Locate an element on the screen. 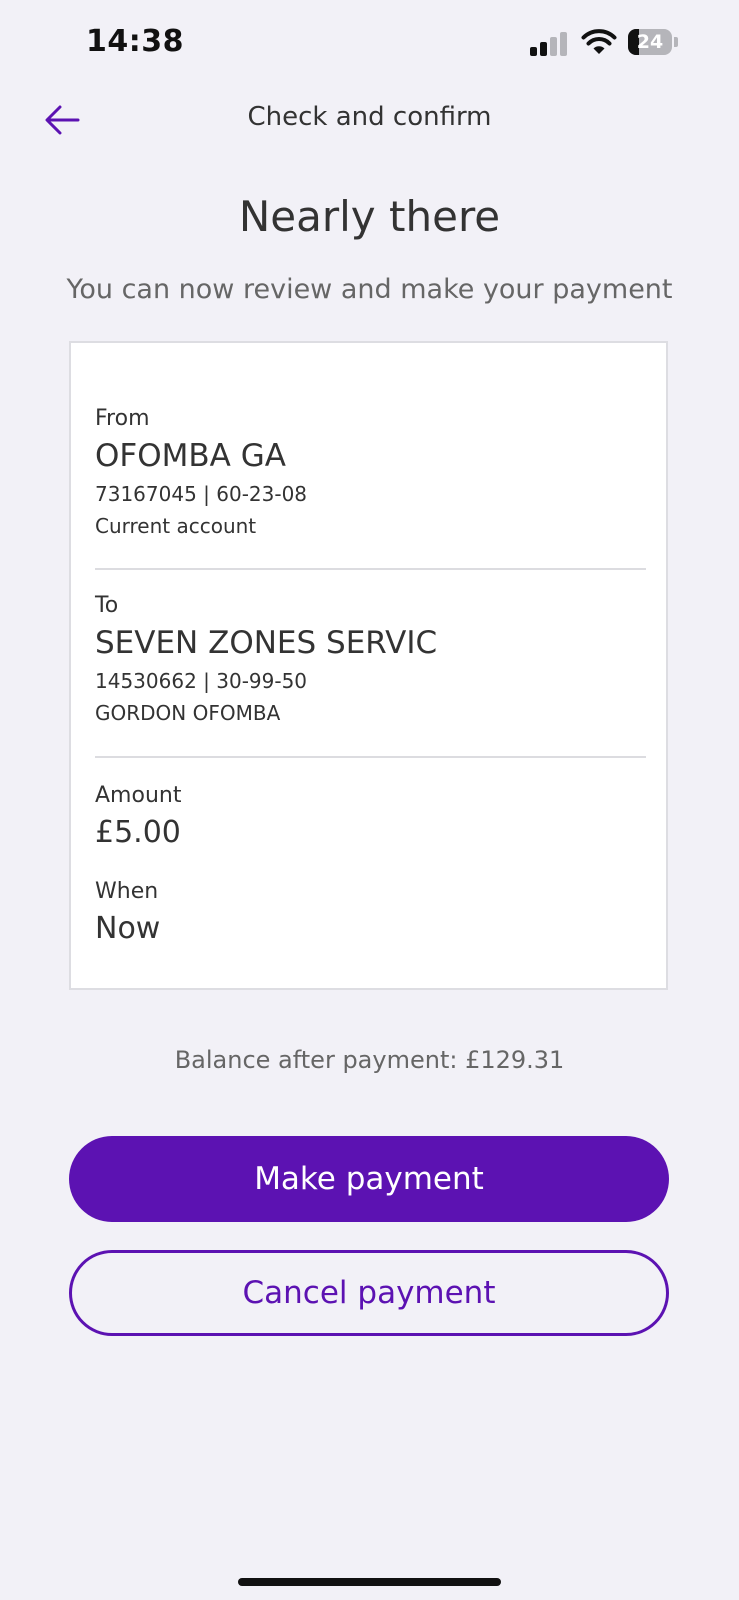  header-title: Check and confirm is located at coordinates (369, 117).